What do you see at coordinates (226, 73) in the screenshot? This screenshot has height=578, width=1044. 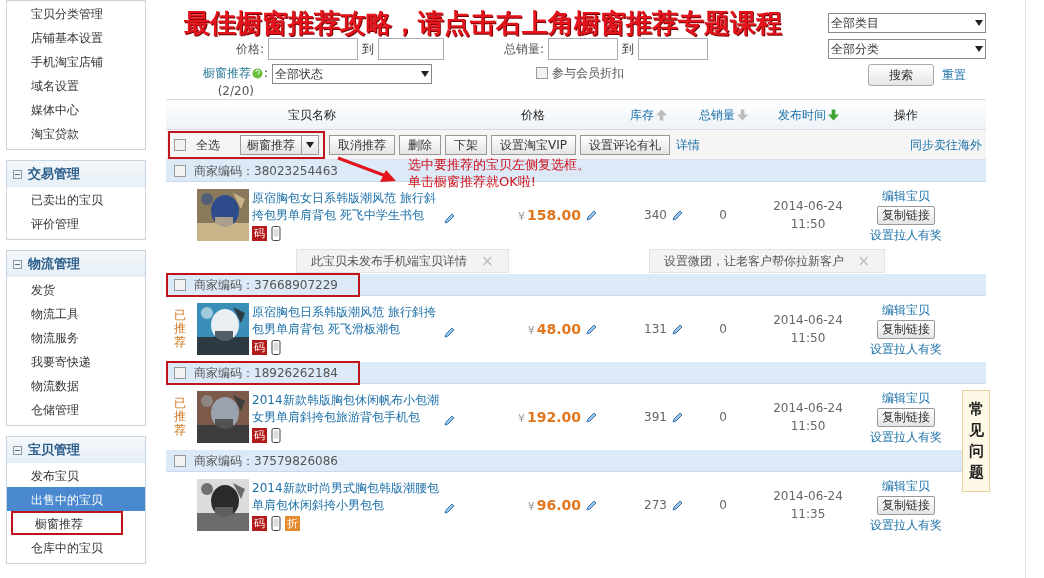 I see `showcase-label: 橱窗推荐` at bounding box center [226, 73].